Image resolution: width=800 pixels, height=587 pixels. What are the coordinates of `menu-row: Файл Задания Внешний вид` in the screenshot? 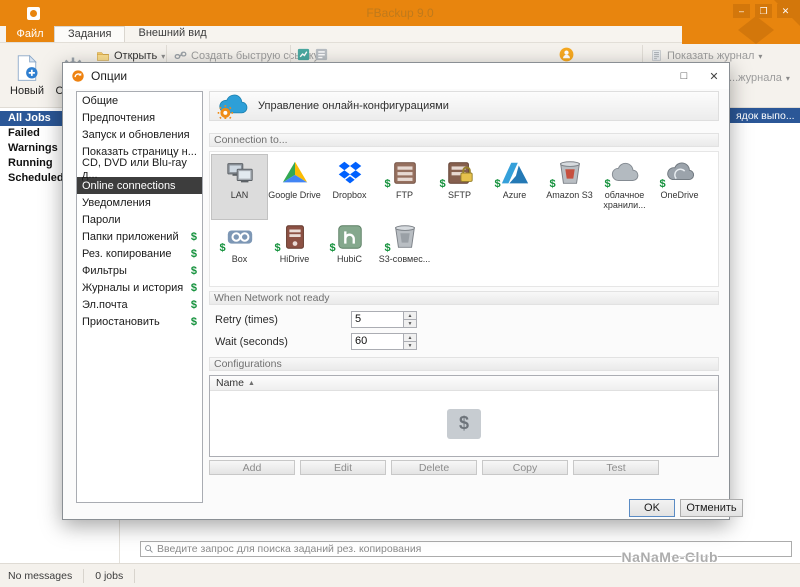 It's located at (400, 34).